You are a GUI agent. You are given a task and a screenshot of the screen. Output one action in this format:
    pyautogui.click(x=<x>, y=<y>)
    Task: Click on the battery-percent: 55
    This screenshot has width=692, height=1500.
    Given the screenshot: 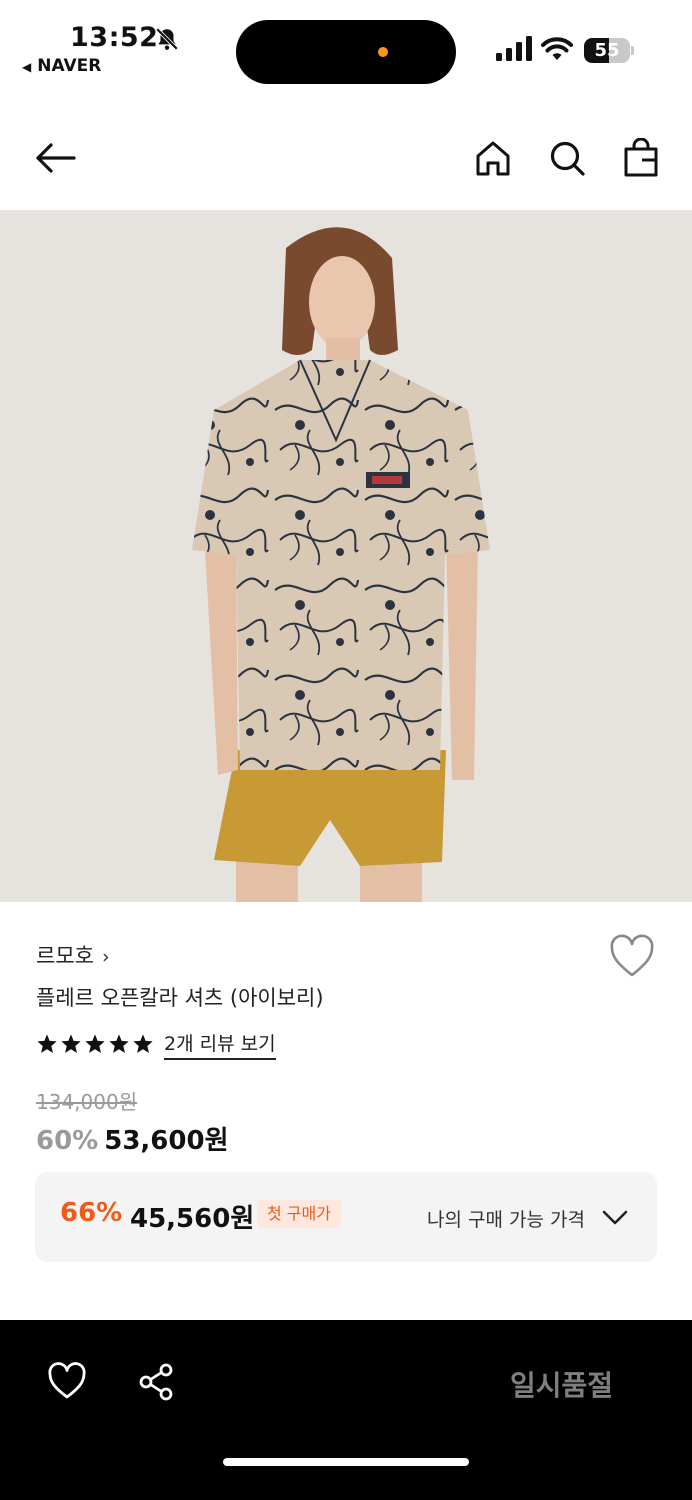 What is the action you would take?
    pyautogui.click(x=607, y=50)
    